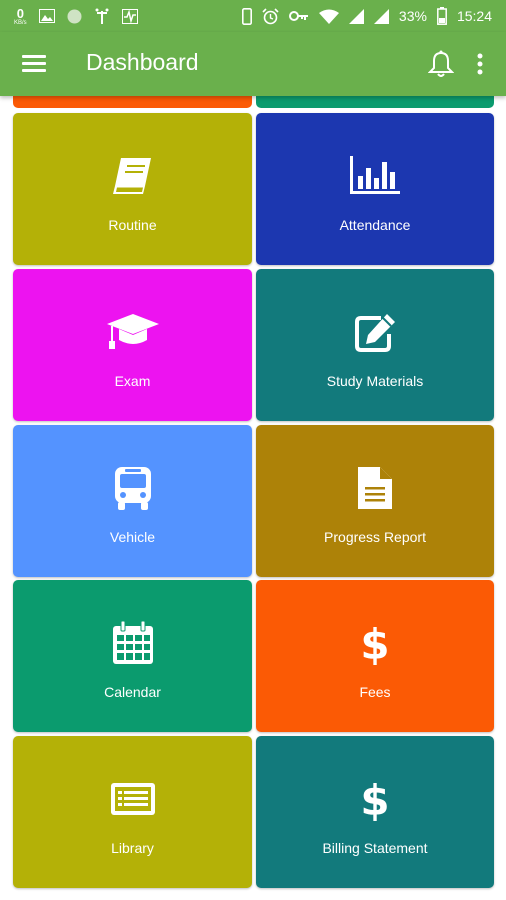 The width and height of the screenshot is (506, 900). I want to click on tile-label: Attendance, so click(375, 225).